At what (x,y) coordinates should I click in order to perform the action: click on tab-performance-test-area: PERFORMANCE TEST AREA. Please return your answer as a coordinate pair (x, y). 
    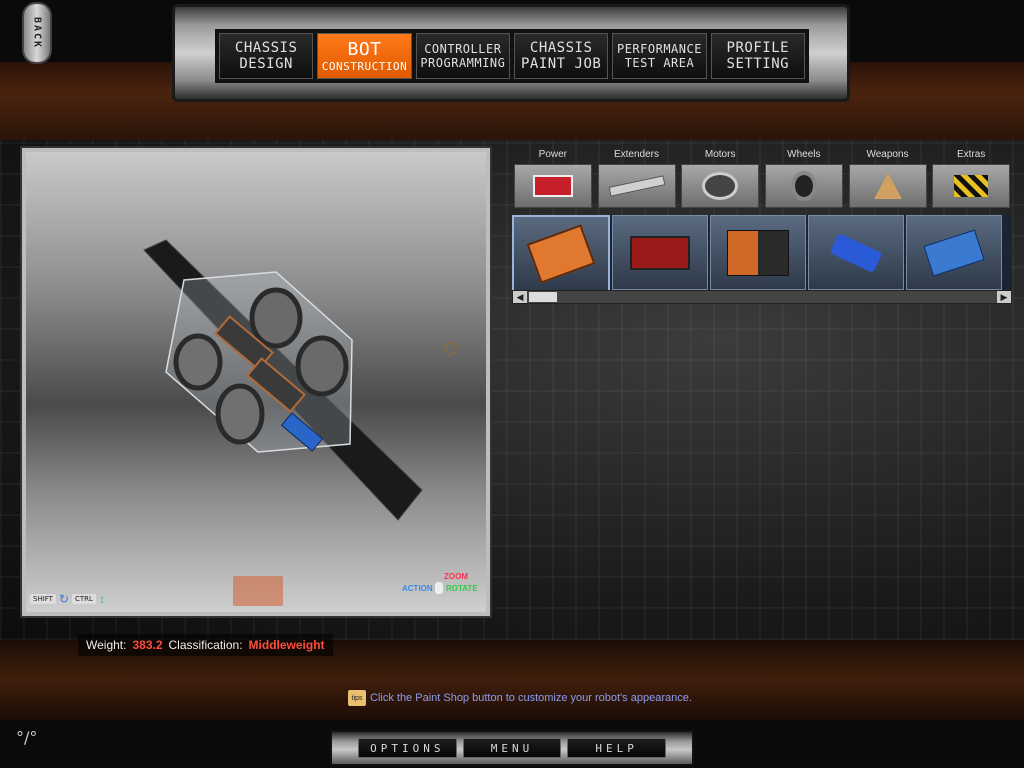
    Looking at the image, I should click on (659, 56).